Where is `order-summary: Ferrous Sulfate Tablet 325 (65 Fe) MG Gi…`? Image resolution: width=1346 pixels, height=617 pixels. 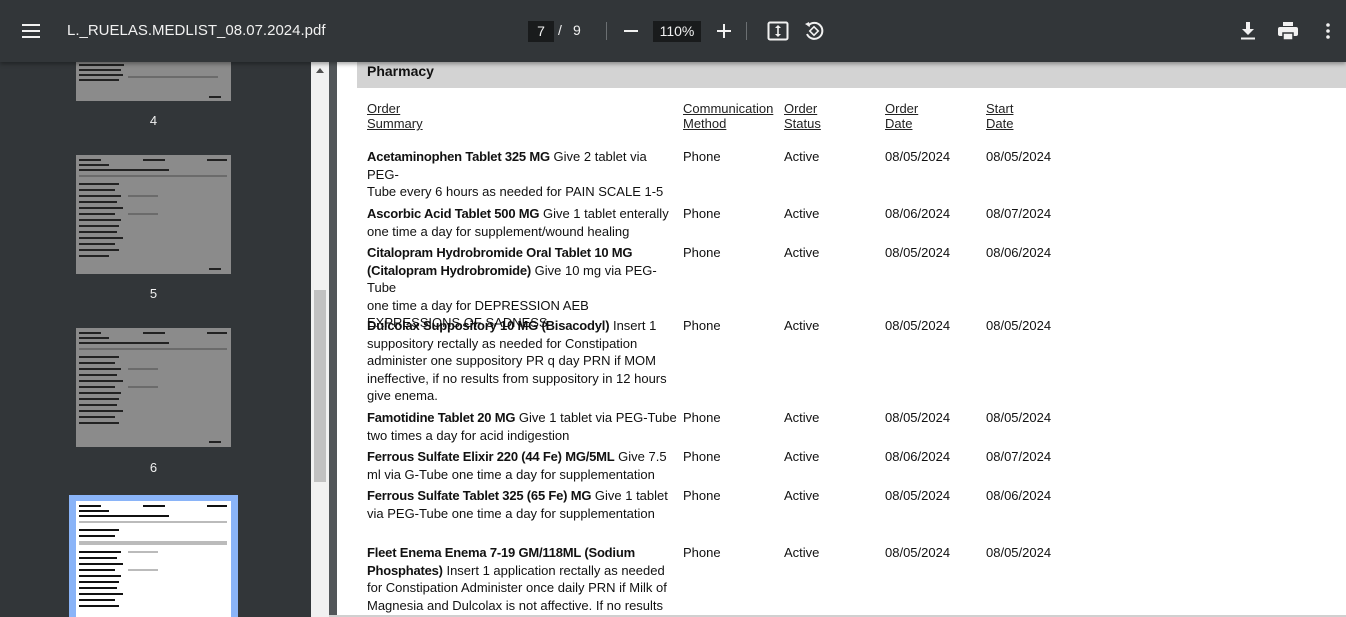 order-summary: Ferrous Sulfate Tablet 325 (65 Fe) MG Gi… is located at coordinates (517, 504).